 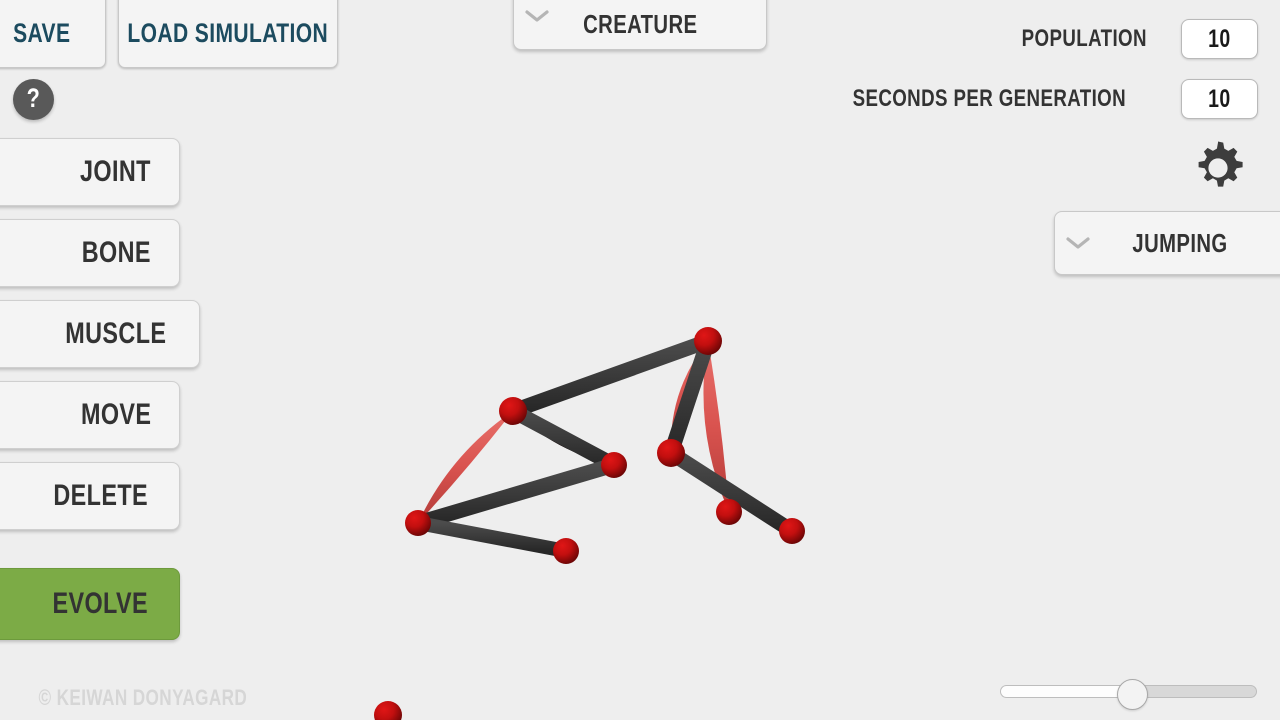 I want to click on help-question-mark: ?, so click(x=33, y=98).